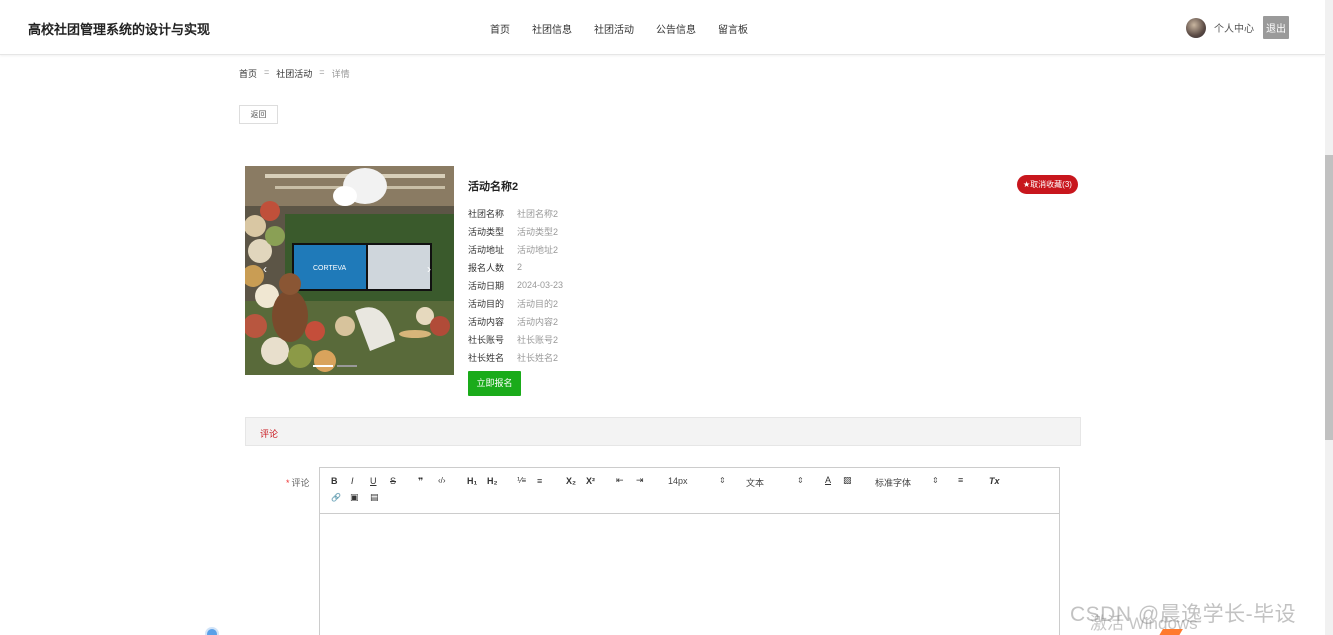 The image size is (1333, 635). Describe the element at coordinates (340, 74) in the screenshot. I see `breadcrumb-current: 详情` at that location.